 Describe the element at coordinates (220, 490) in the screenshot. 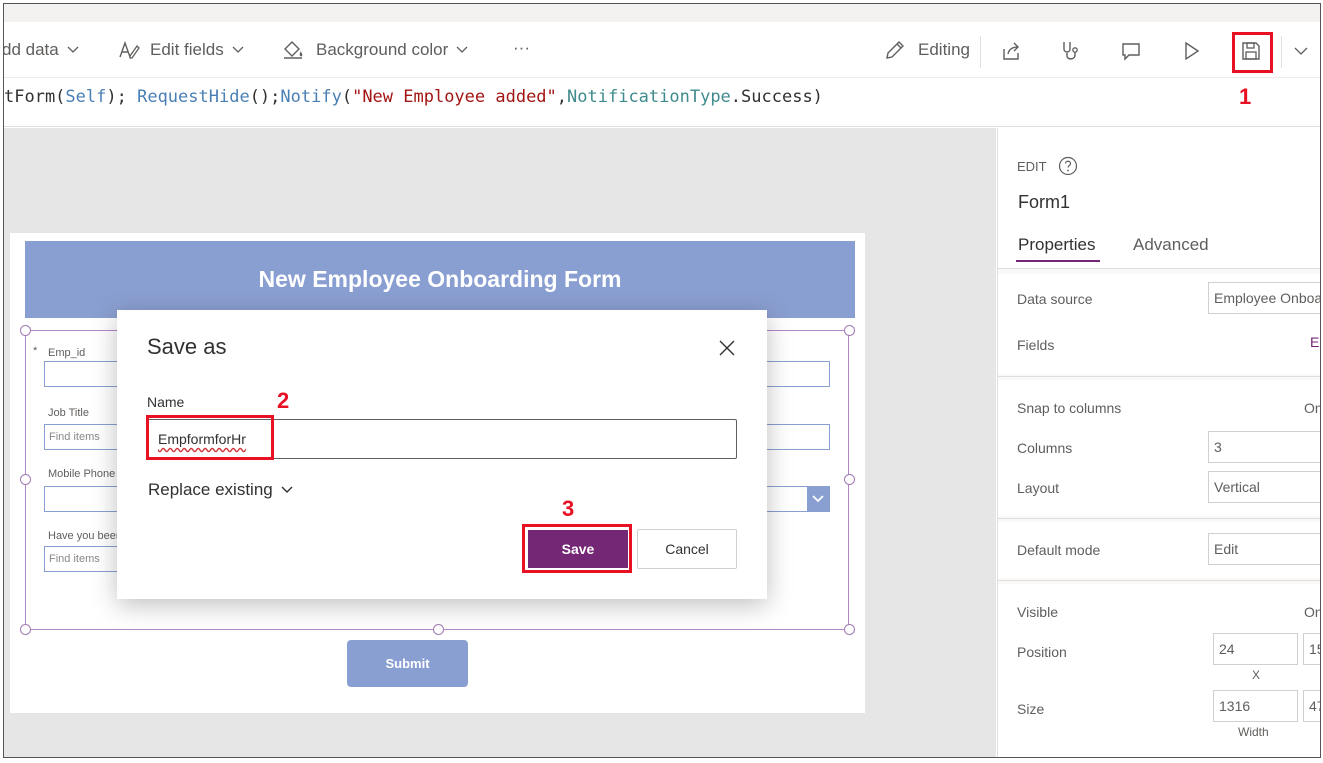

I see `replace-existing-toggle: Replace existing` at that location.